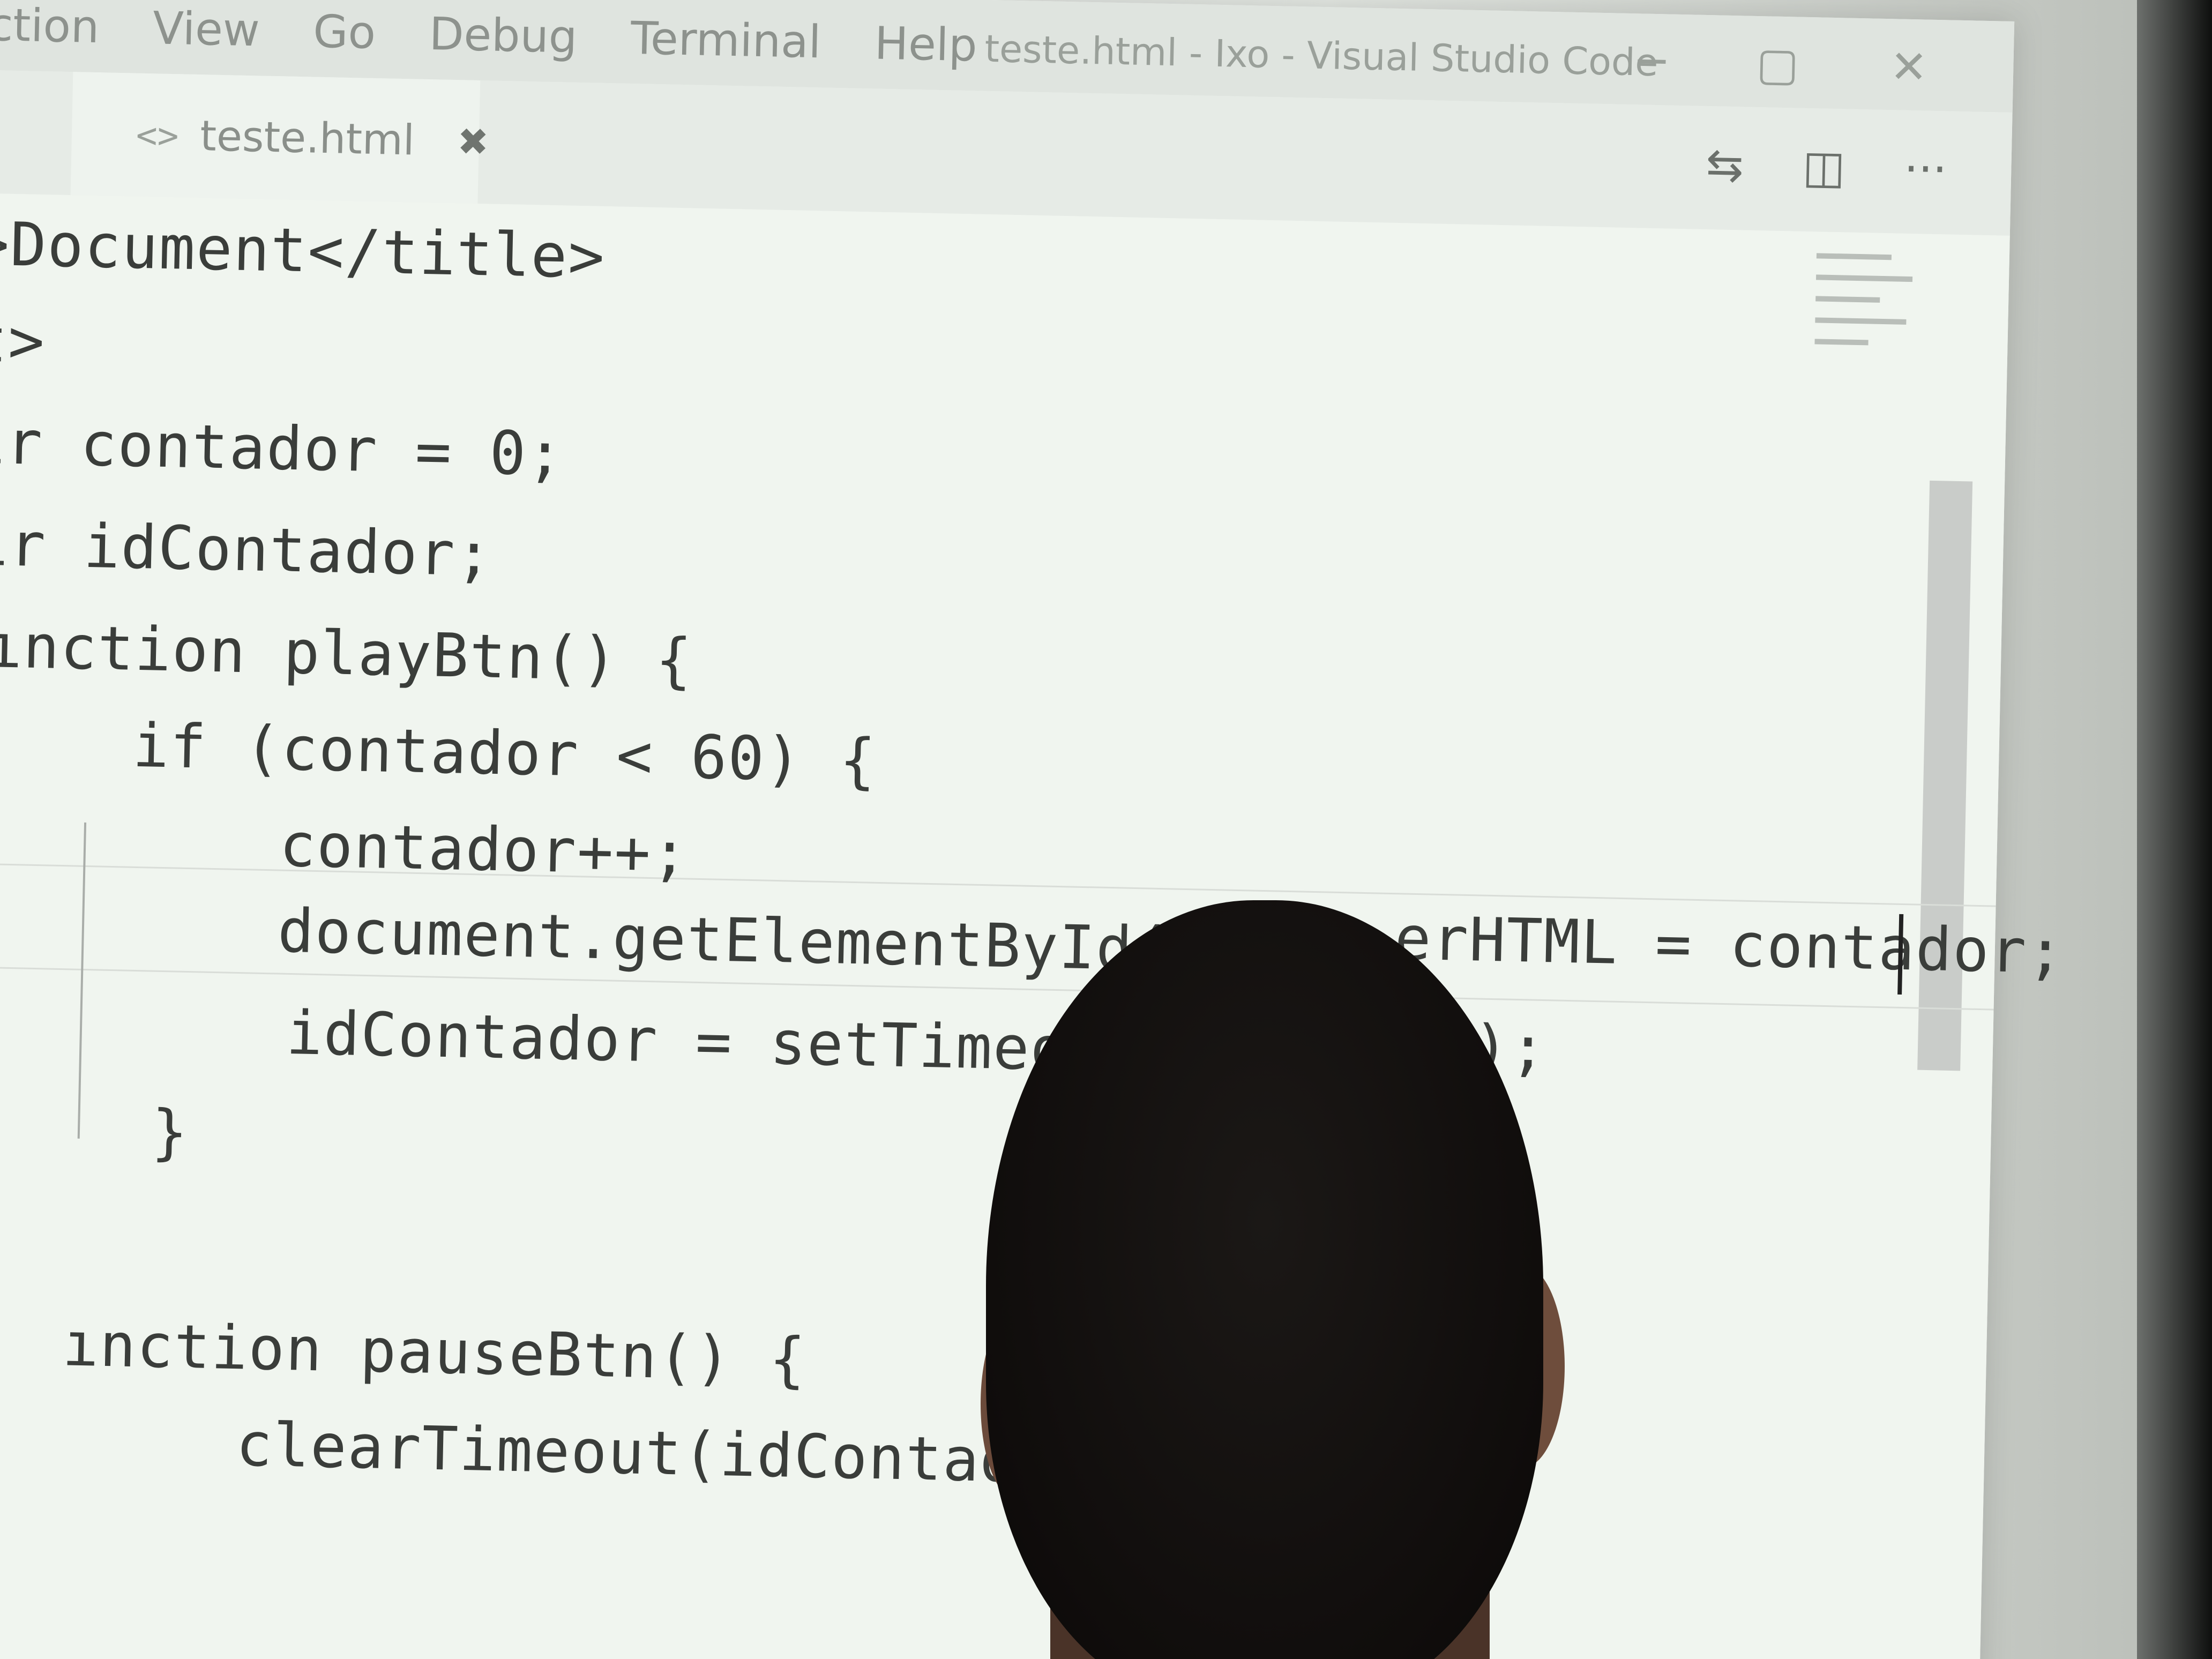  What do you see at coordinates (303, 251) in the screenshot?
I see `code-line: >Document</title>` at bounding box center [303, 251].